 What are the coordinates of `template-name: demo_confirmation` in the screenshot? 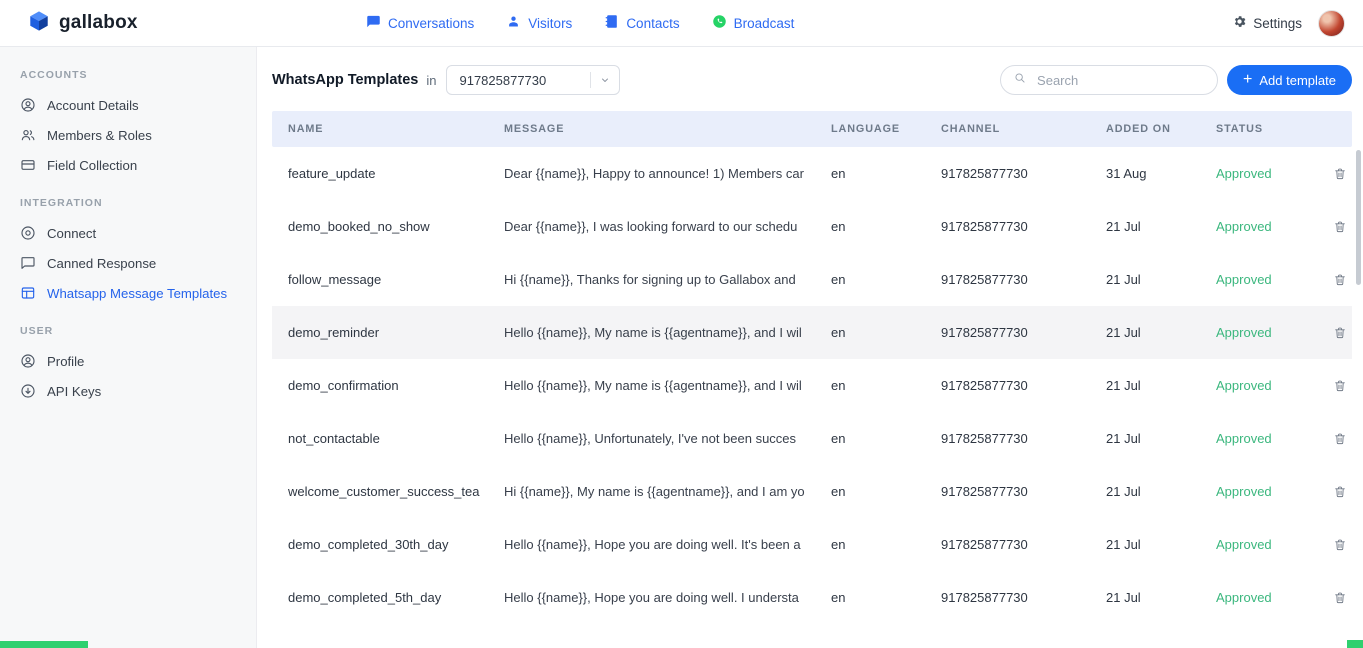 It's located at (343, 385).